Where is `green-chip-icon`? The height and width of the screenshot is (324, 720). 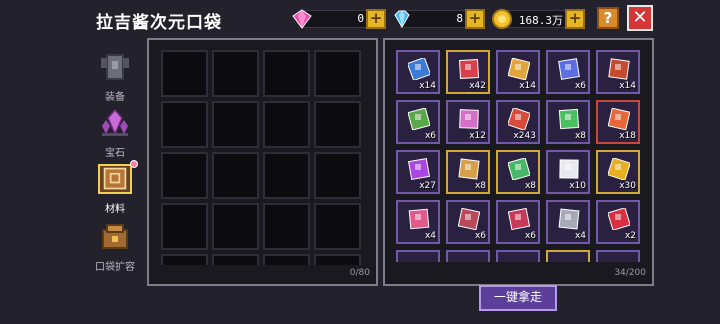
green-chip-icon is located at coordinates (569, 119).